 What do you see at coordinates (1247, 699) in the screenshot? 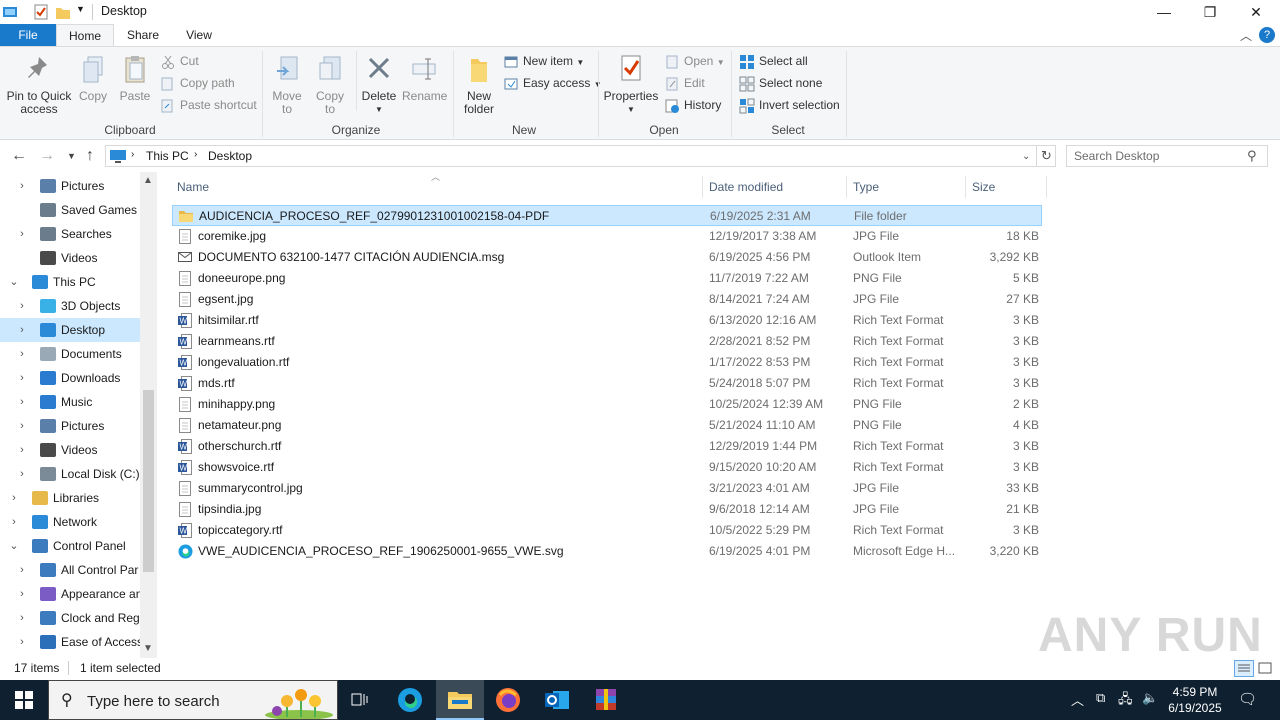
I see `notifications-icon: 🗨` at bounding box center [1247, 699].